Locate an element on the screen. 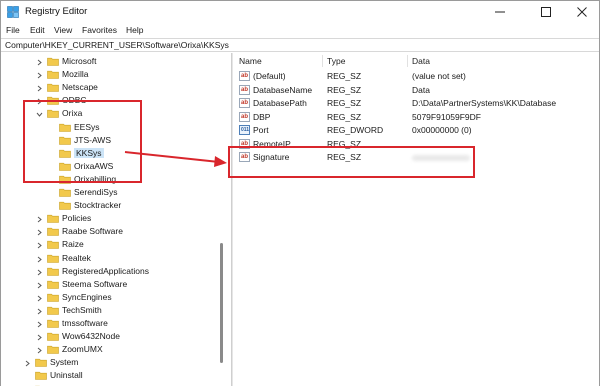  tree-item: KKSys is located at coordinates (111, 153).